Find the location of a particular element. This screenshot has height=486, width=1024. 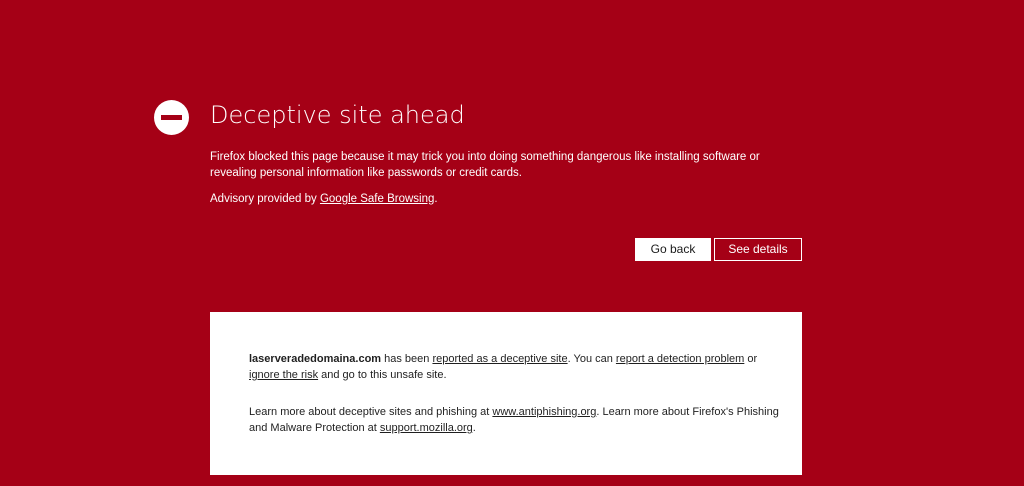

antiphishing-link: www.antiphishing.org is located at coordinates (544, 412).